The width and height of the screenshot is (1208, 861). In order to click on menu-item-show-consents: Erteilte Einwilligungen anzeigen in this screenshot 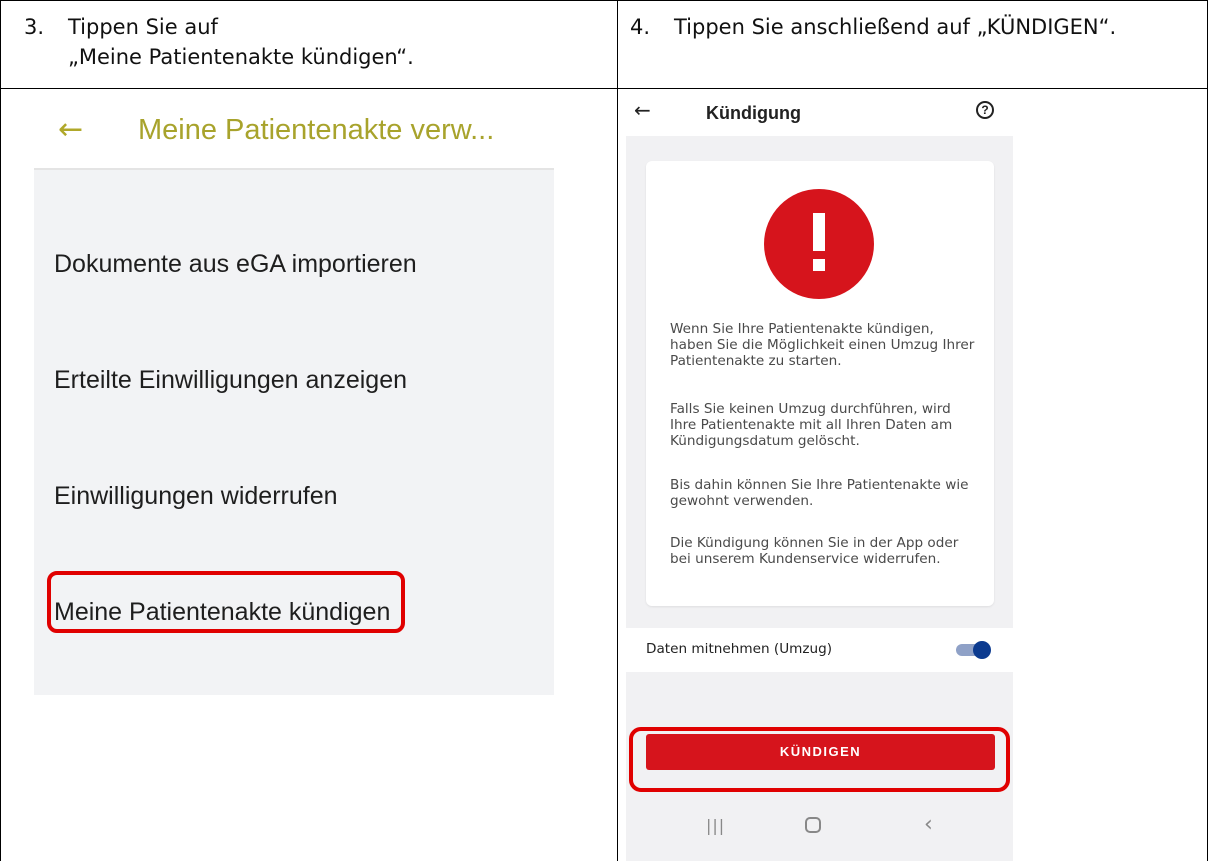, I will do `click(230, 380)`.